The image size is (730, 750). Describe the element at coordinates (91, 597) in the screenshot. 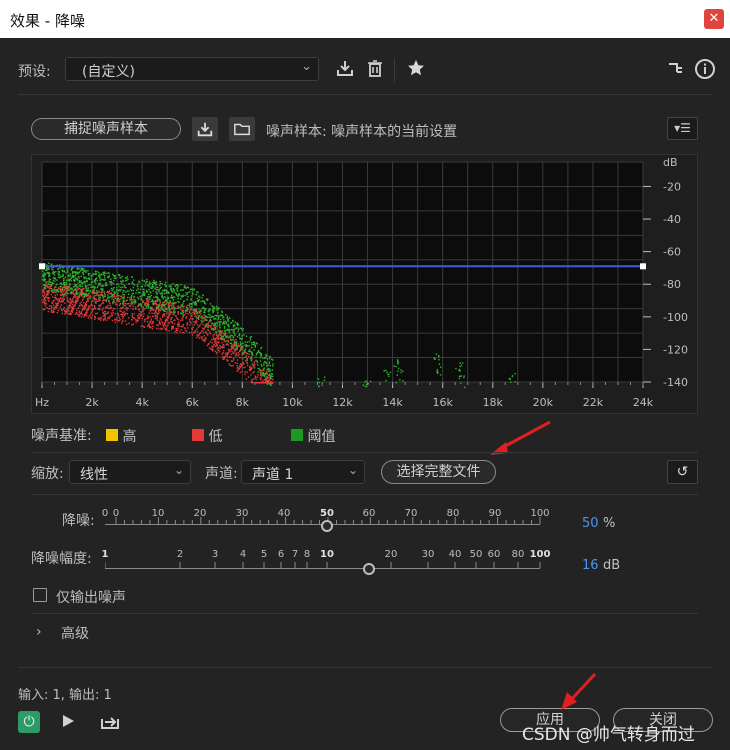

I see `output-noise-only-label: 仅输出噪声` at that location.